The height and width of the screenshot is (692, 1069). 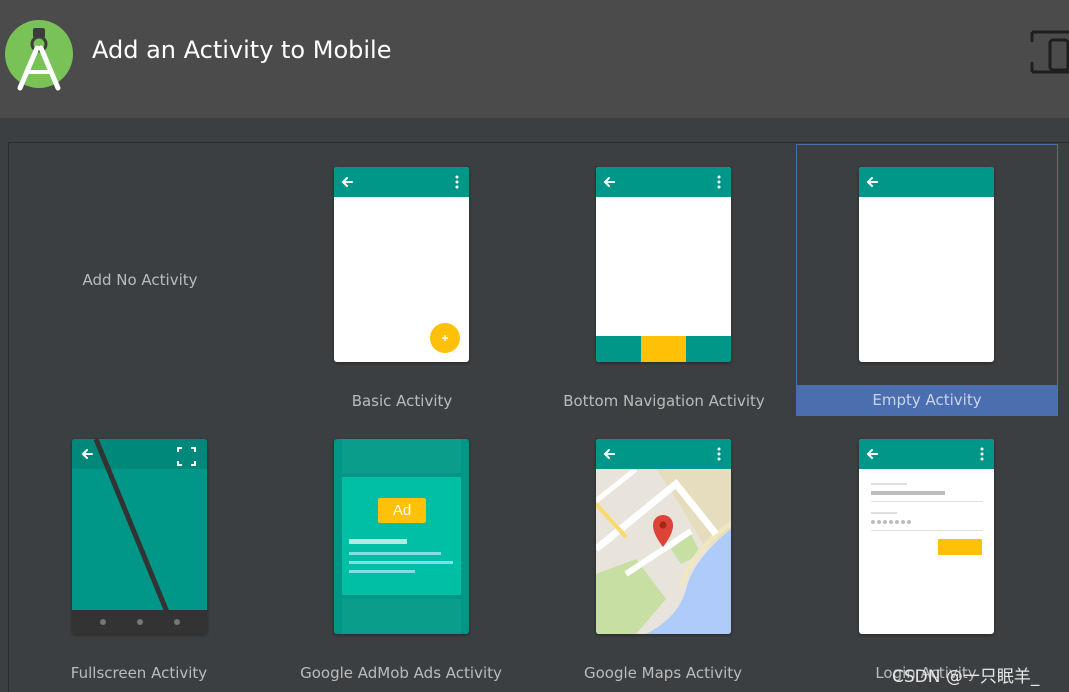 I want to click on template-fullscreen-activity, so click(x=140, y=551).